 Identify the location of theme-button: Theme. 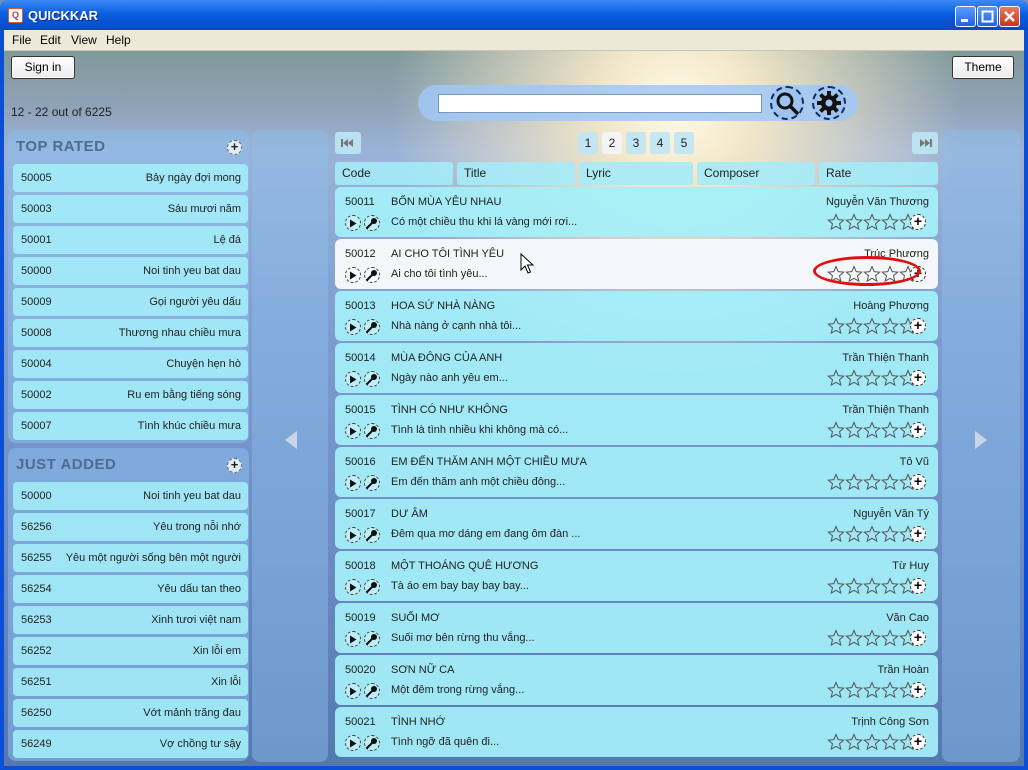
(983, 67).